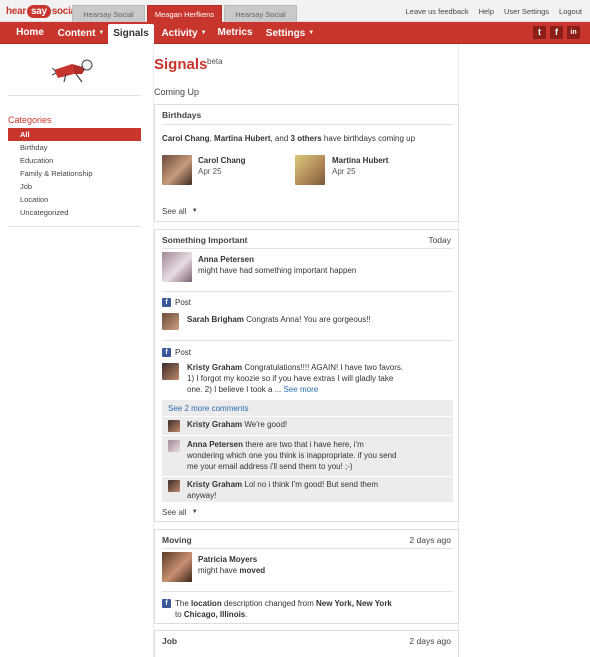 This screenshot has width=590, height=657. I want to click on nav-content: Content ▼, so click(81, 33).